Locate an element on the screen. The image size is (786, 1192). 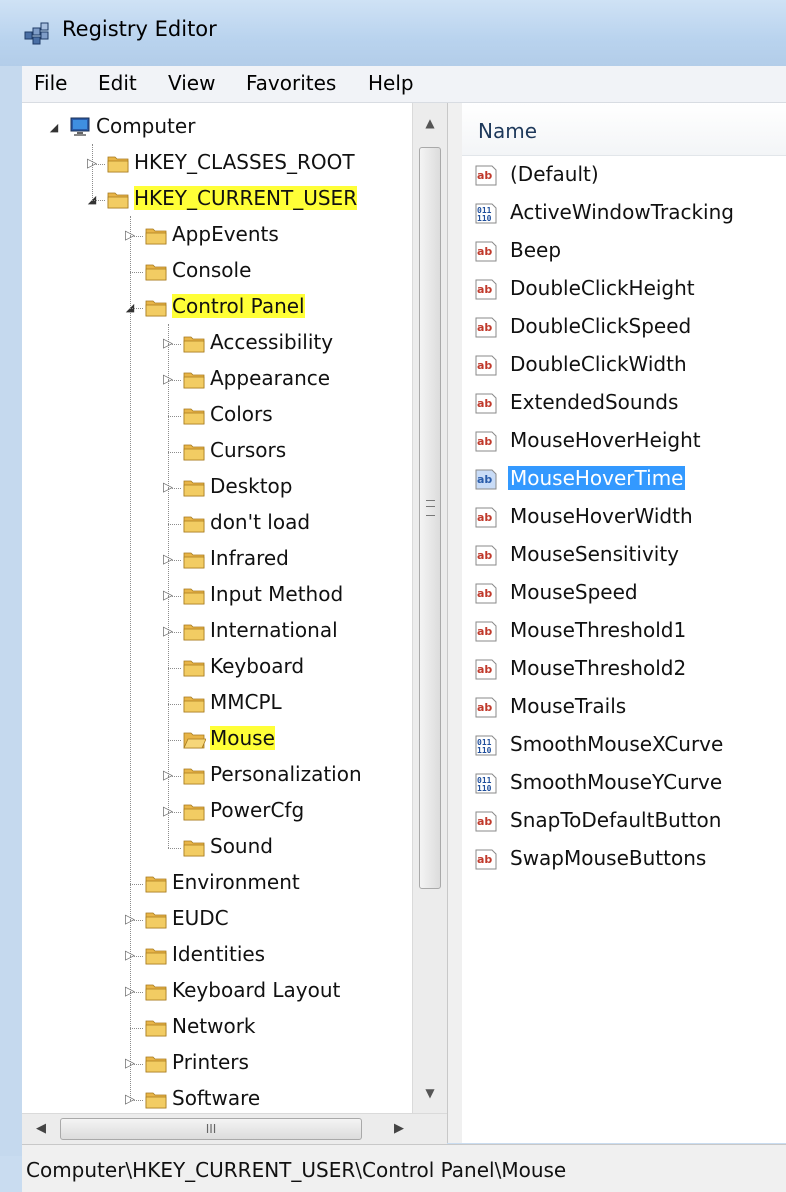
tree-node: Keyboard is located at coordinates (217, 668).